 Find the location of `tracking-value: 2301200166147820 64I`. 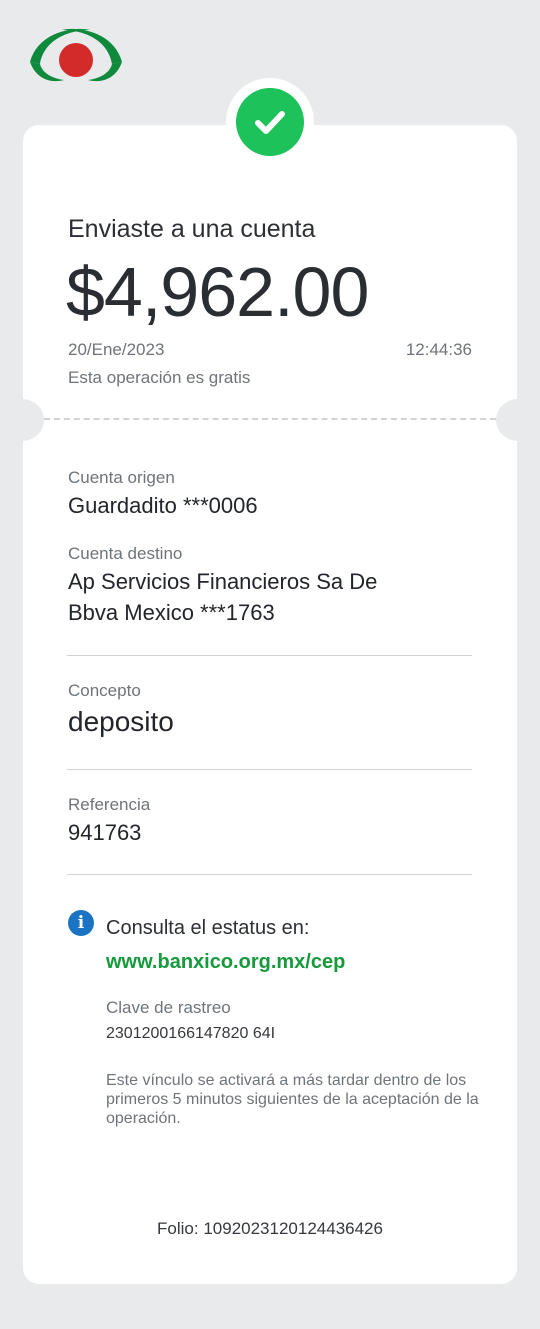

tracking-value: 2301200166147820 64I is located at coordinates (191, 1033).